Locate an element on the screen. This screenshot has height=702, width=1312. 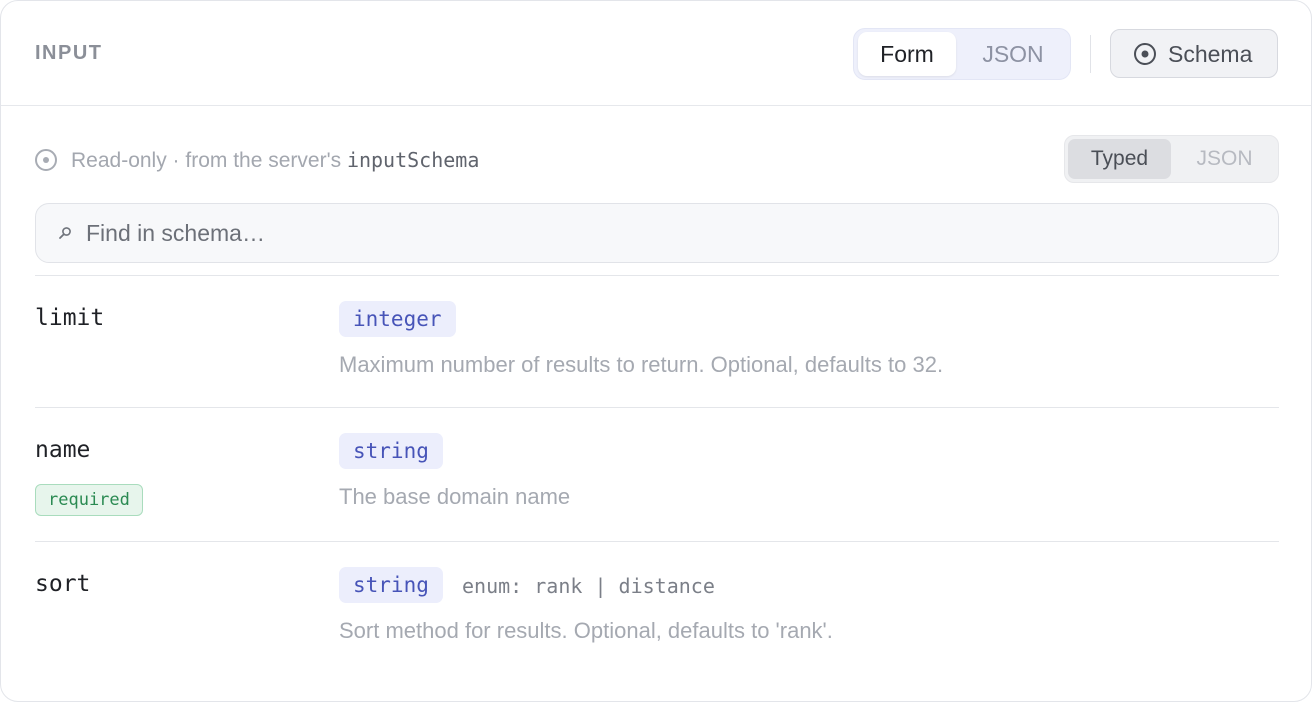
search-input is located at coordinates (671, 233).